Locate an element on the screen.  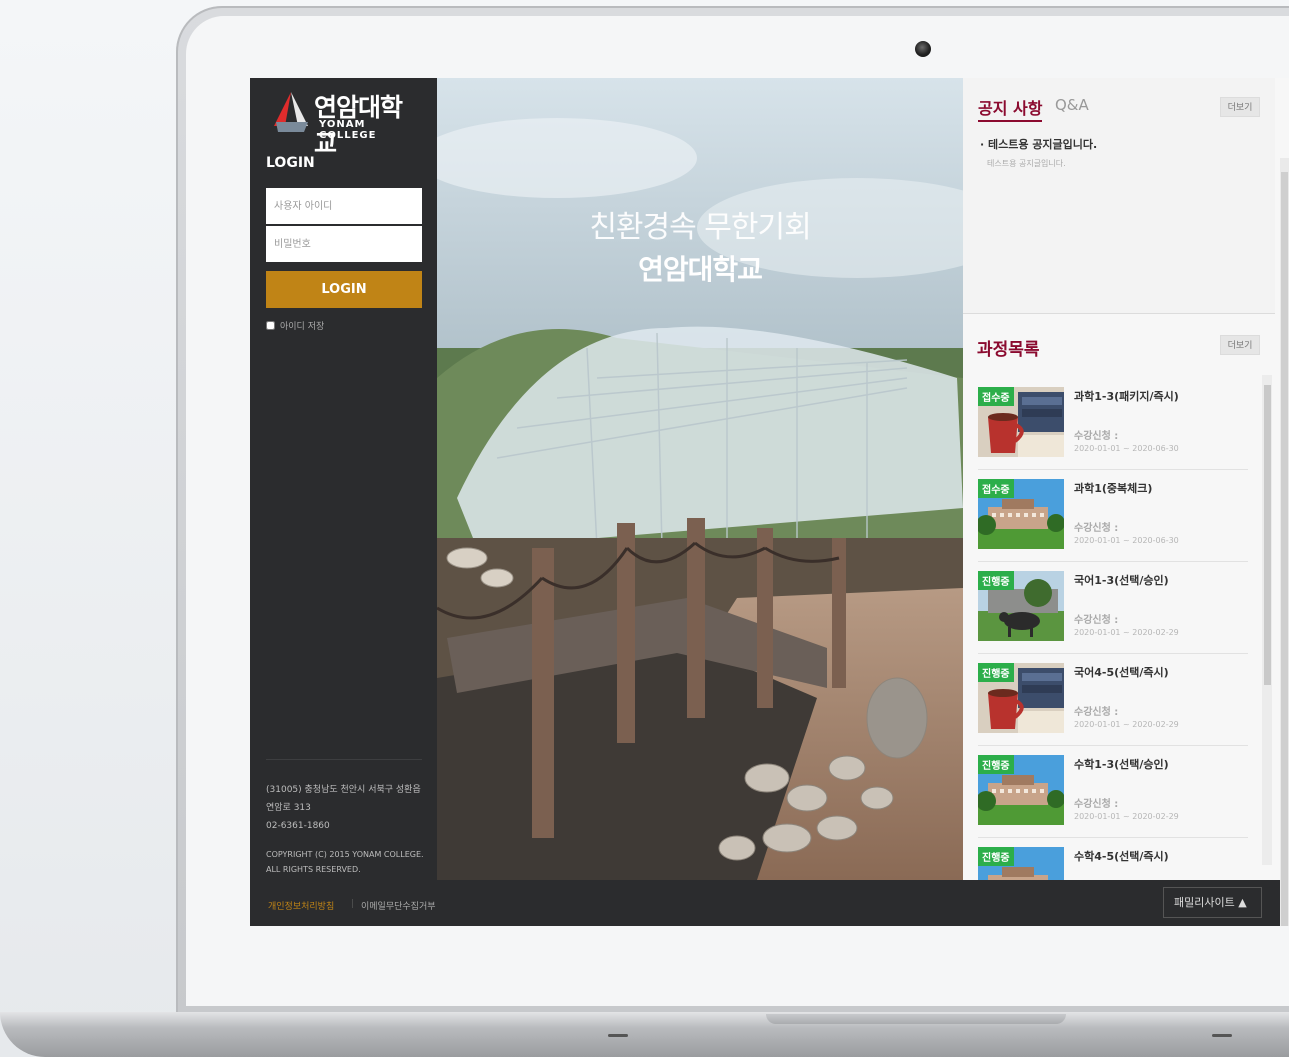
copyright-line1: COPYRIGHT (C) 2015 YONAM COLLEGE. is located at coordinates (345, 854).